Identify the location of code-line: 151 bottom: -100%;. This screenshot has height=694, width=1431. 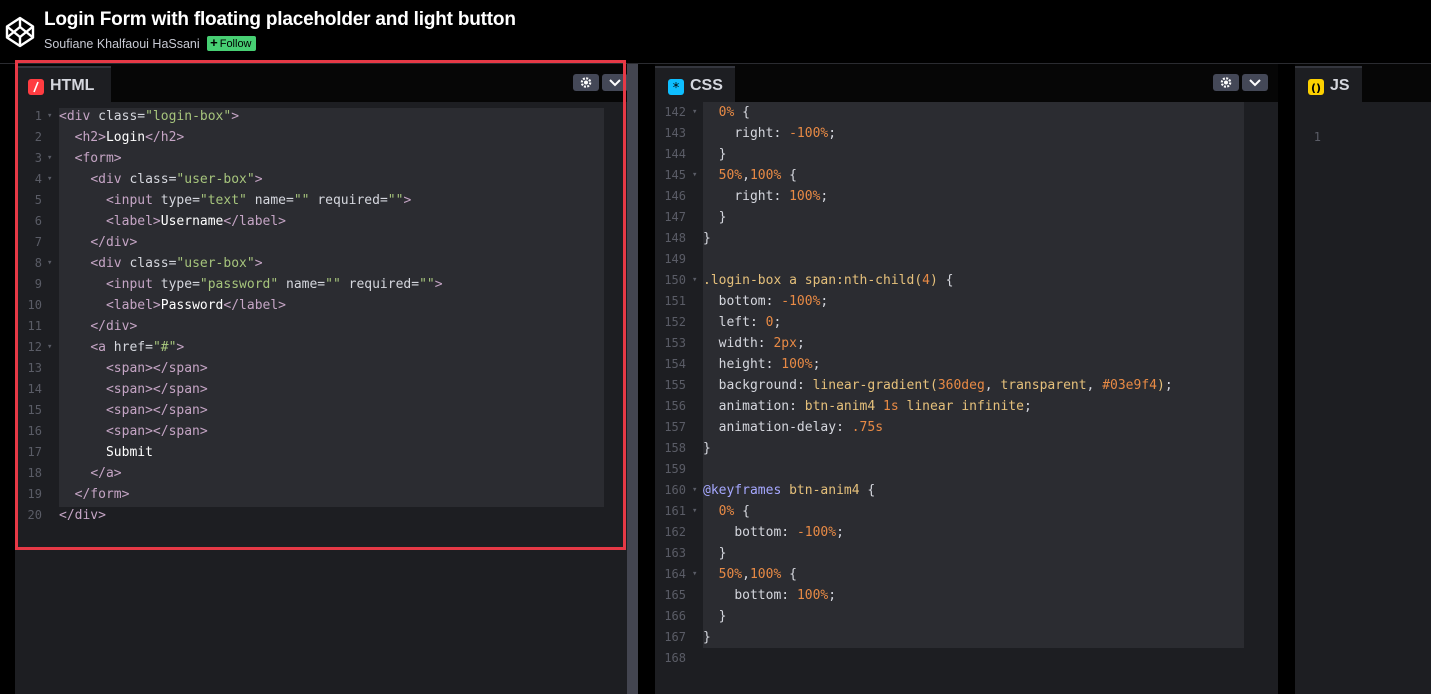
(966, 301).